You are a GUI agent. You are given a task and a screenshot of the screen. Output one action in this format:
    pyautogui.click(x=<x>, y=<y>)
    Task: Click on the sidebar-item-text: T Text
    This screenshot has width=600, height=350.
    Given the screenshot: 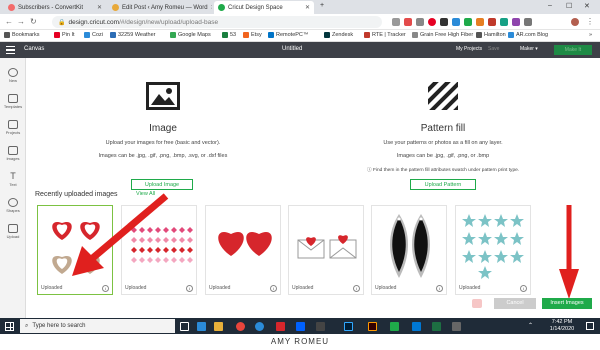 What is the action you would take?
    pyautogui.click(x=13, y=179)
    